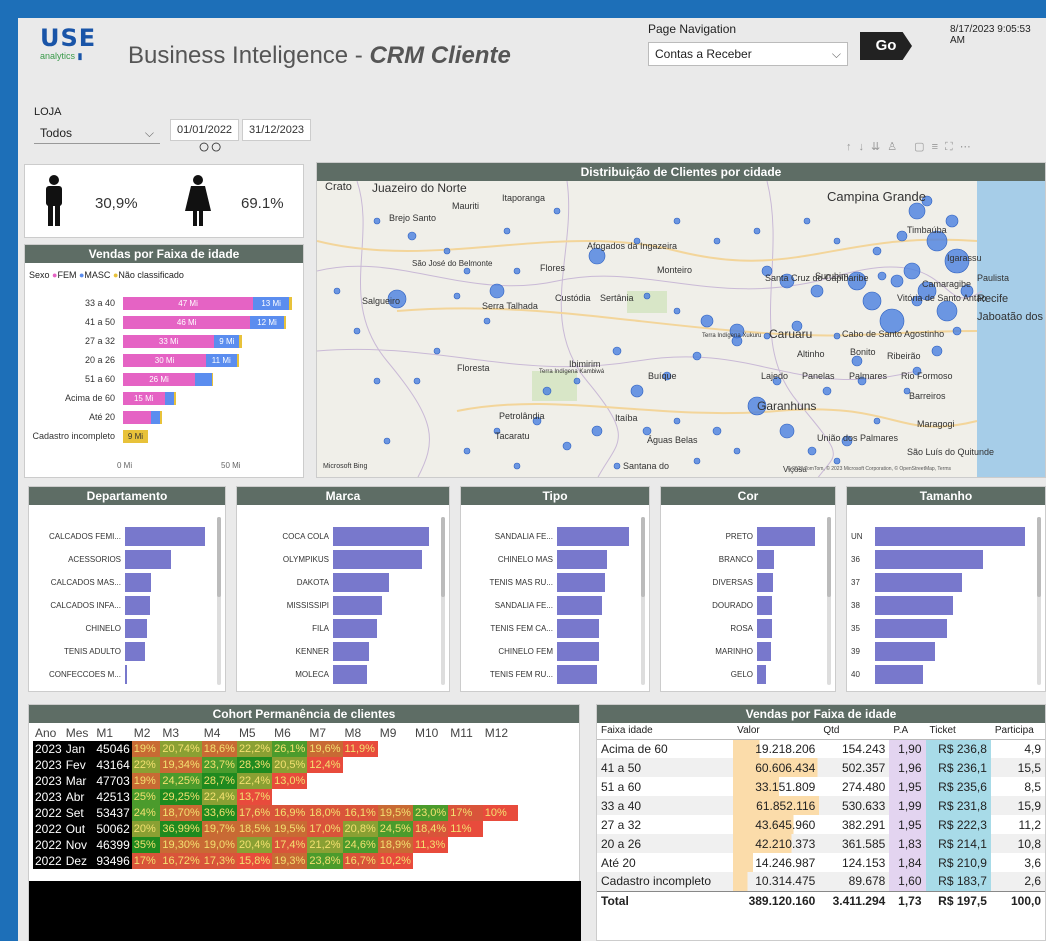 This screenshot has width=1046, height=941. Describe the element at coordinates (395, 733) in the screenshot. I see `cohort-header-cell: M9` at that location.